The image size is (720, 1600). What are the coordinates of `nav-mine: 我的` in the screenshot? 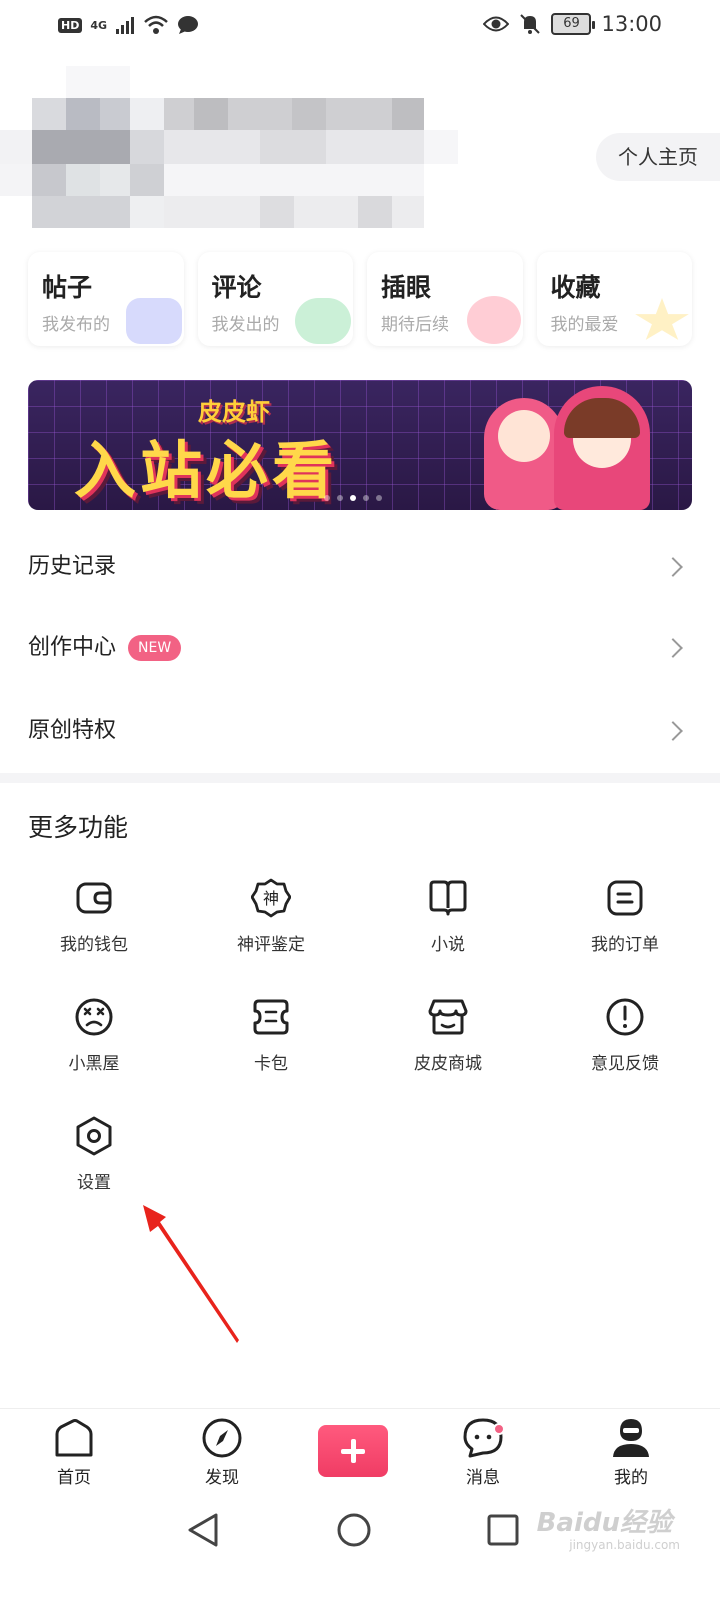 It's located at (631, 1452).